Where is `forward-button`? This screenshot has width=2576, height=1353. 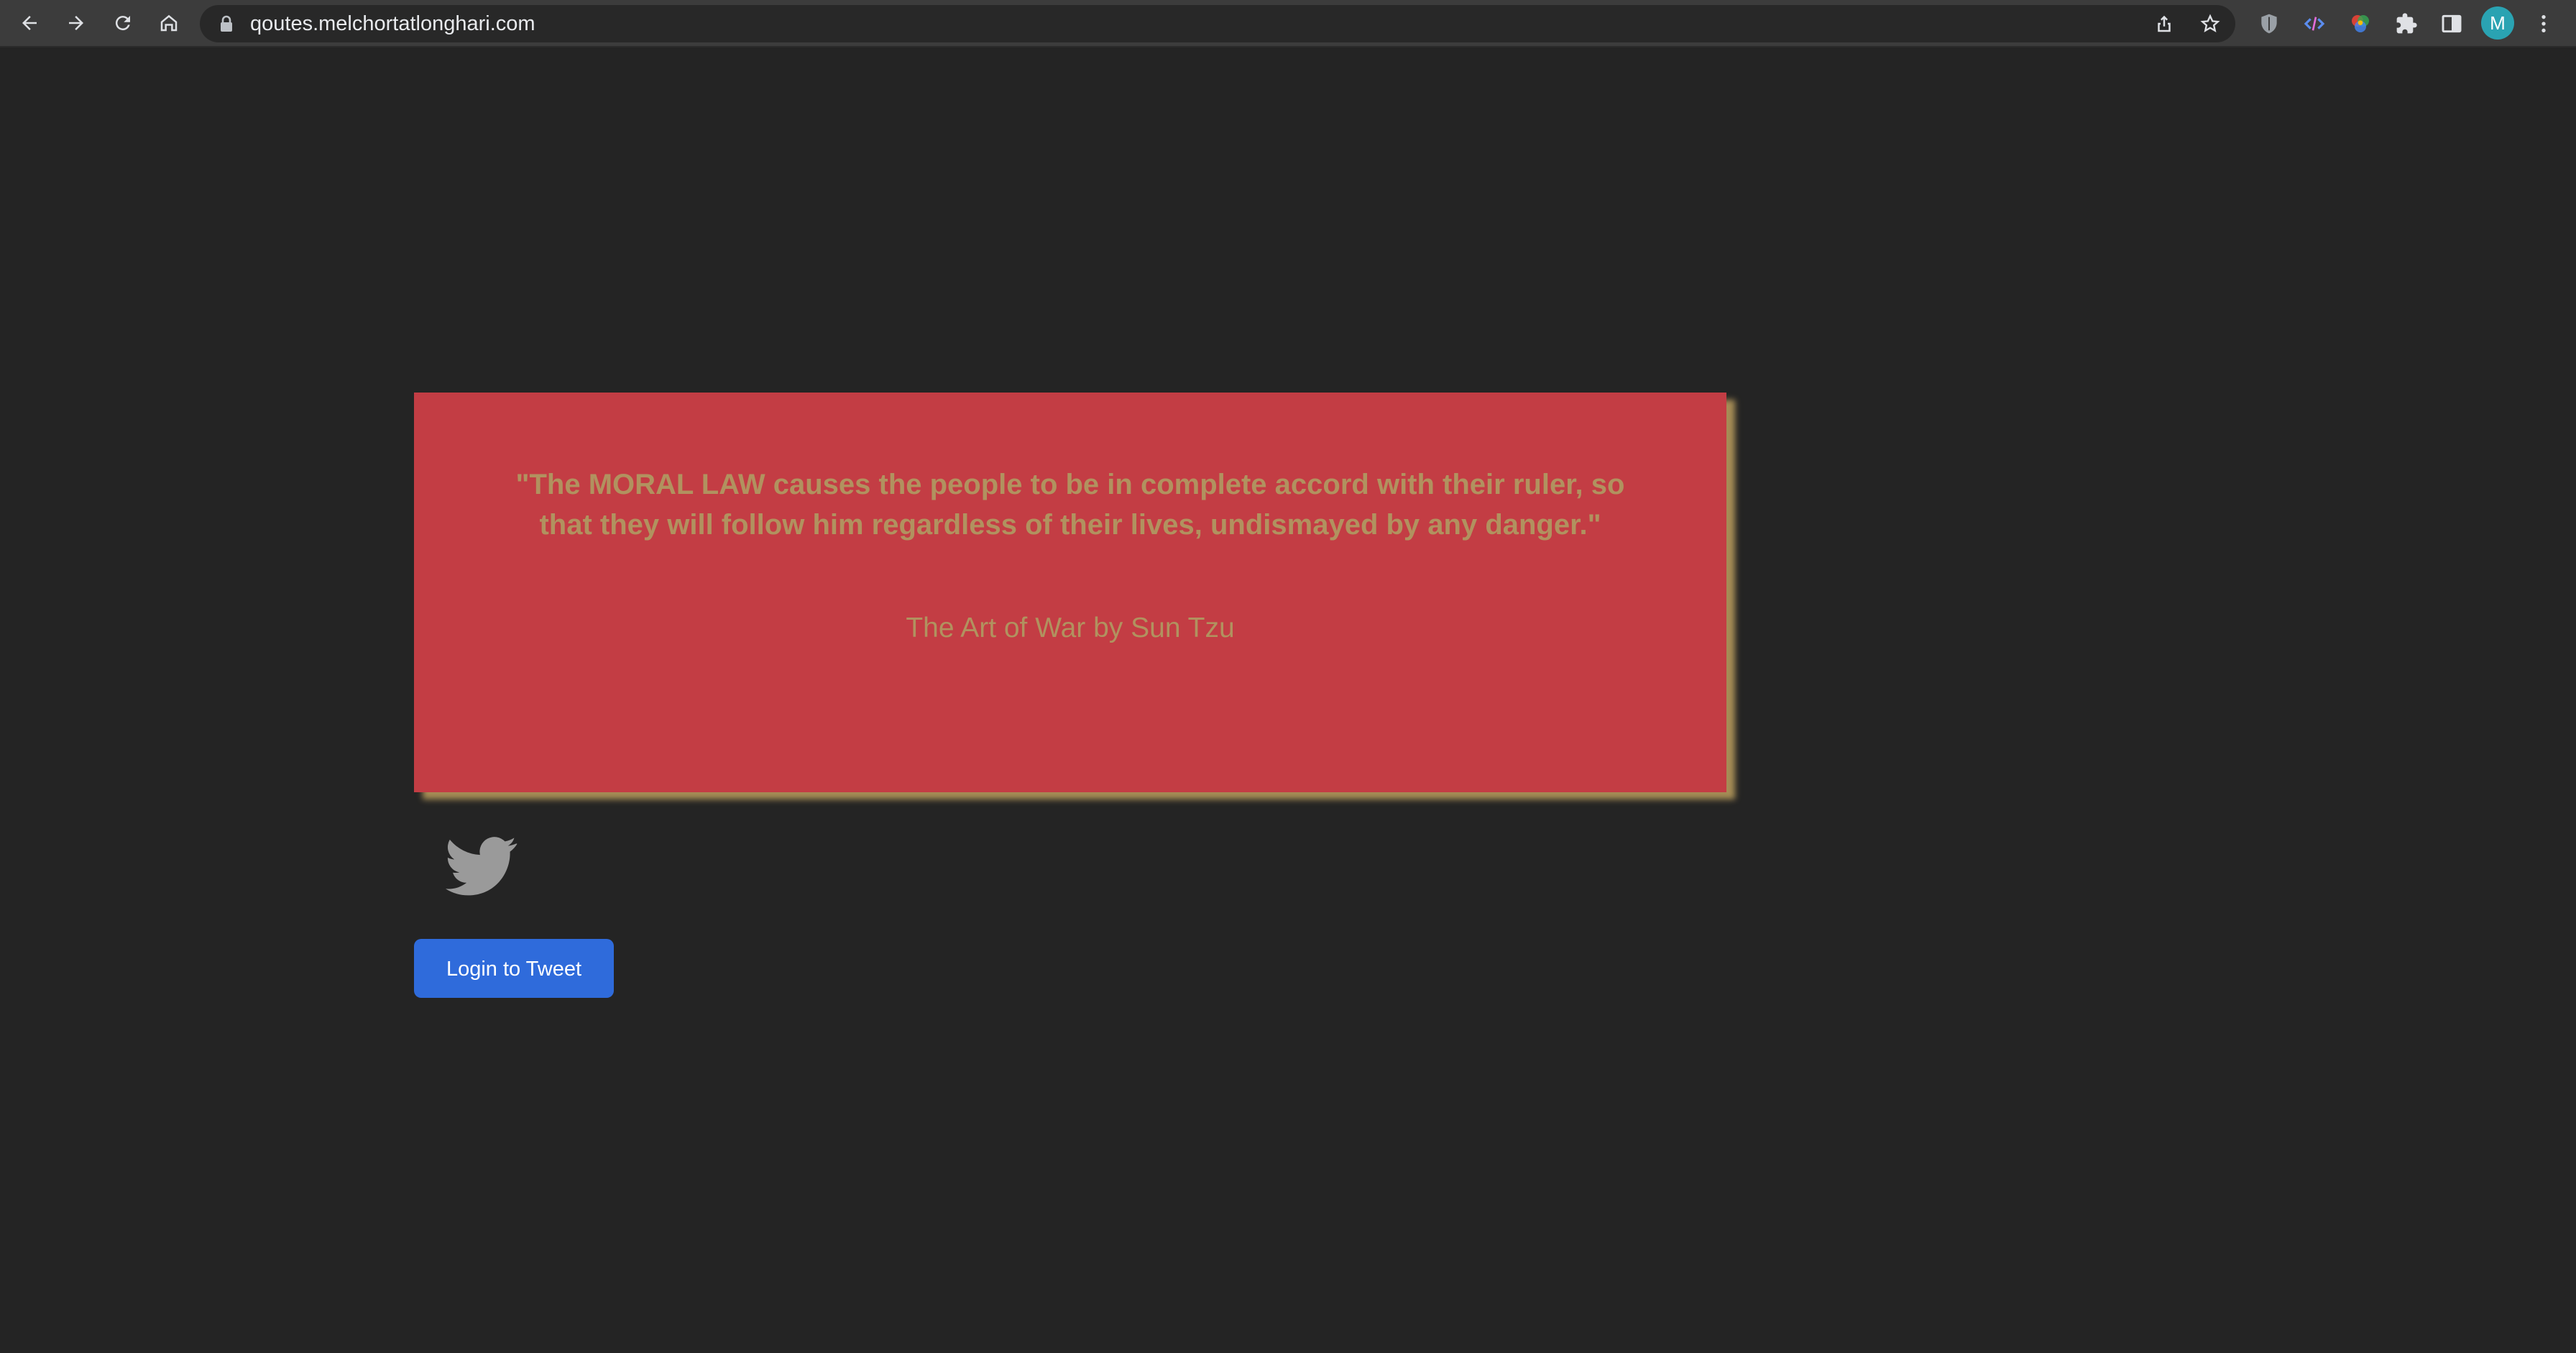
forward-button is located at coordinates (76, 23).